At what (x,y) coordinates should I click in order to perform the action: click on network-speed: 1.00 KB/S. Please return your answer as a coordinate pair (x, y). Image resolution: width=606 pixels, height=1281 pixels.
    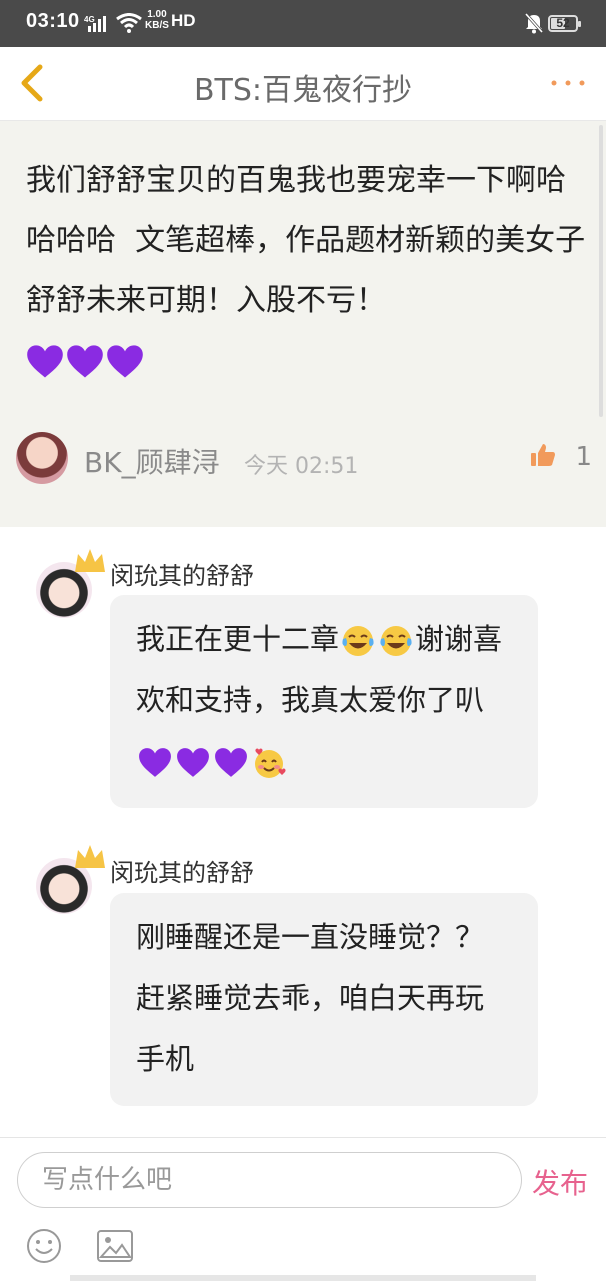
    Looking at the image, I should click on (157, 20).